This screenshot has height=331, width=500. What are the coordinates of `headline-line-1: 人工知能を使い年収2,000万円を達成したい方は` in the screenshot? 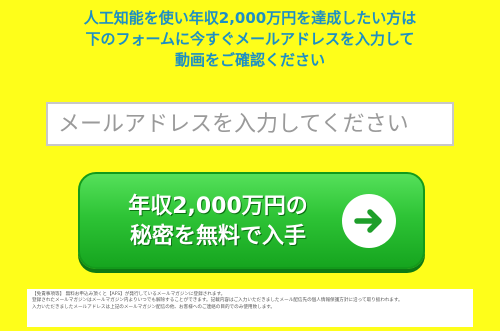 It's located at (250, 18).